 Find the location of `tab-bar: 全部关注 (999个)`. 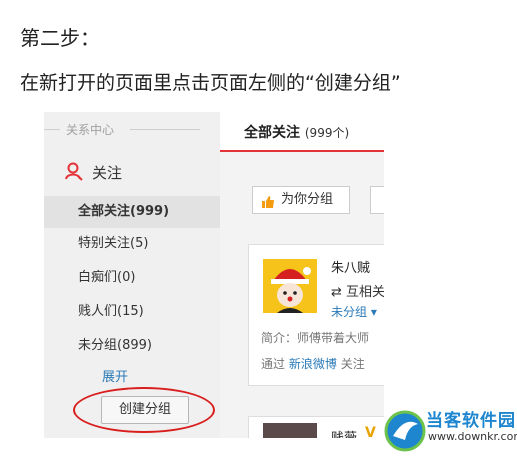

tab-bar: 全部关注 (999个) is located at coordinates (302, 132).